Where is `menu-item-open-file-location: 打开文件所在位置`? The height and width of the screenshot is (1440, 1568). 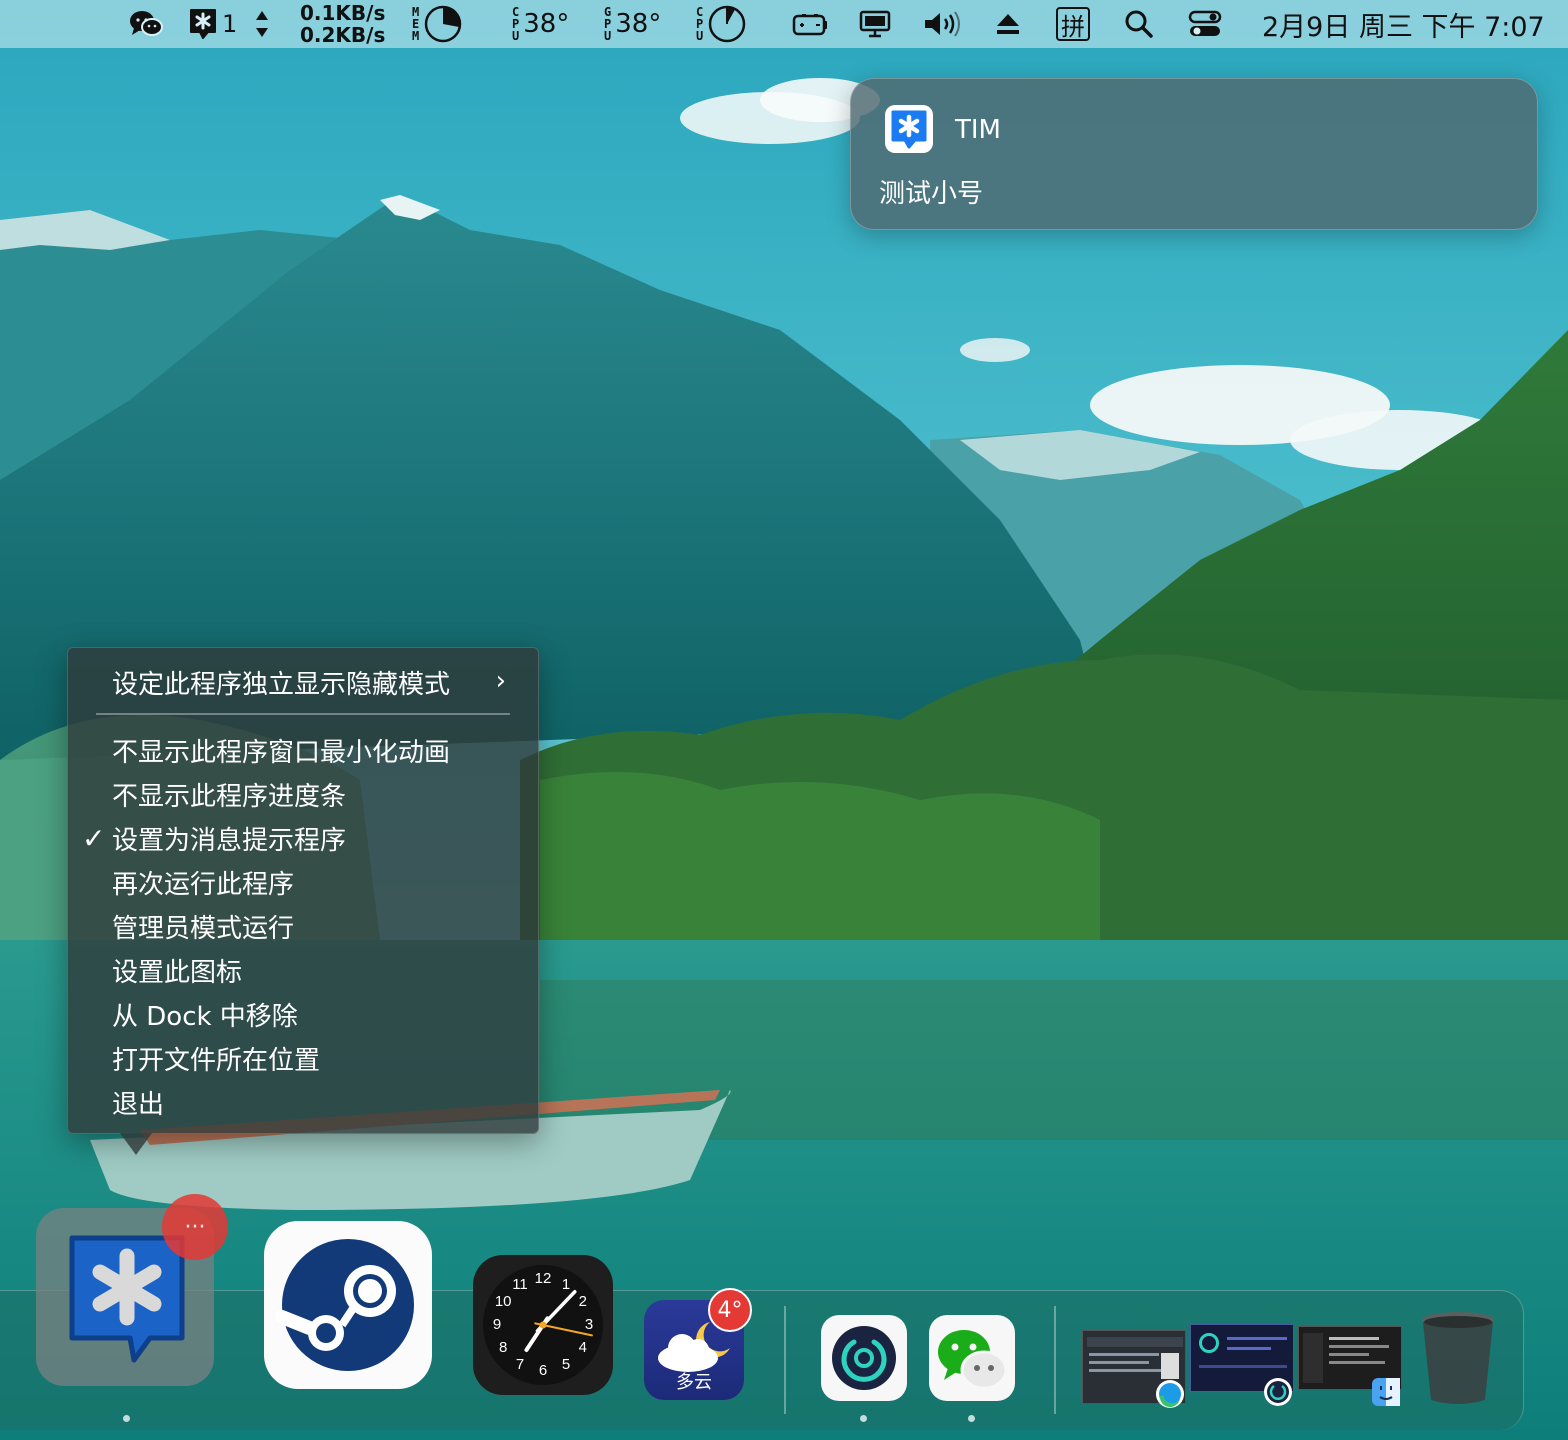
menu-item-open-file-location: 打开文件所在位置 is located at coordinates (303, 1058).